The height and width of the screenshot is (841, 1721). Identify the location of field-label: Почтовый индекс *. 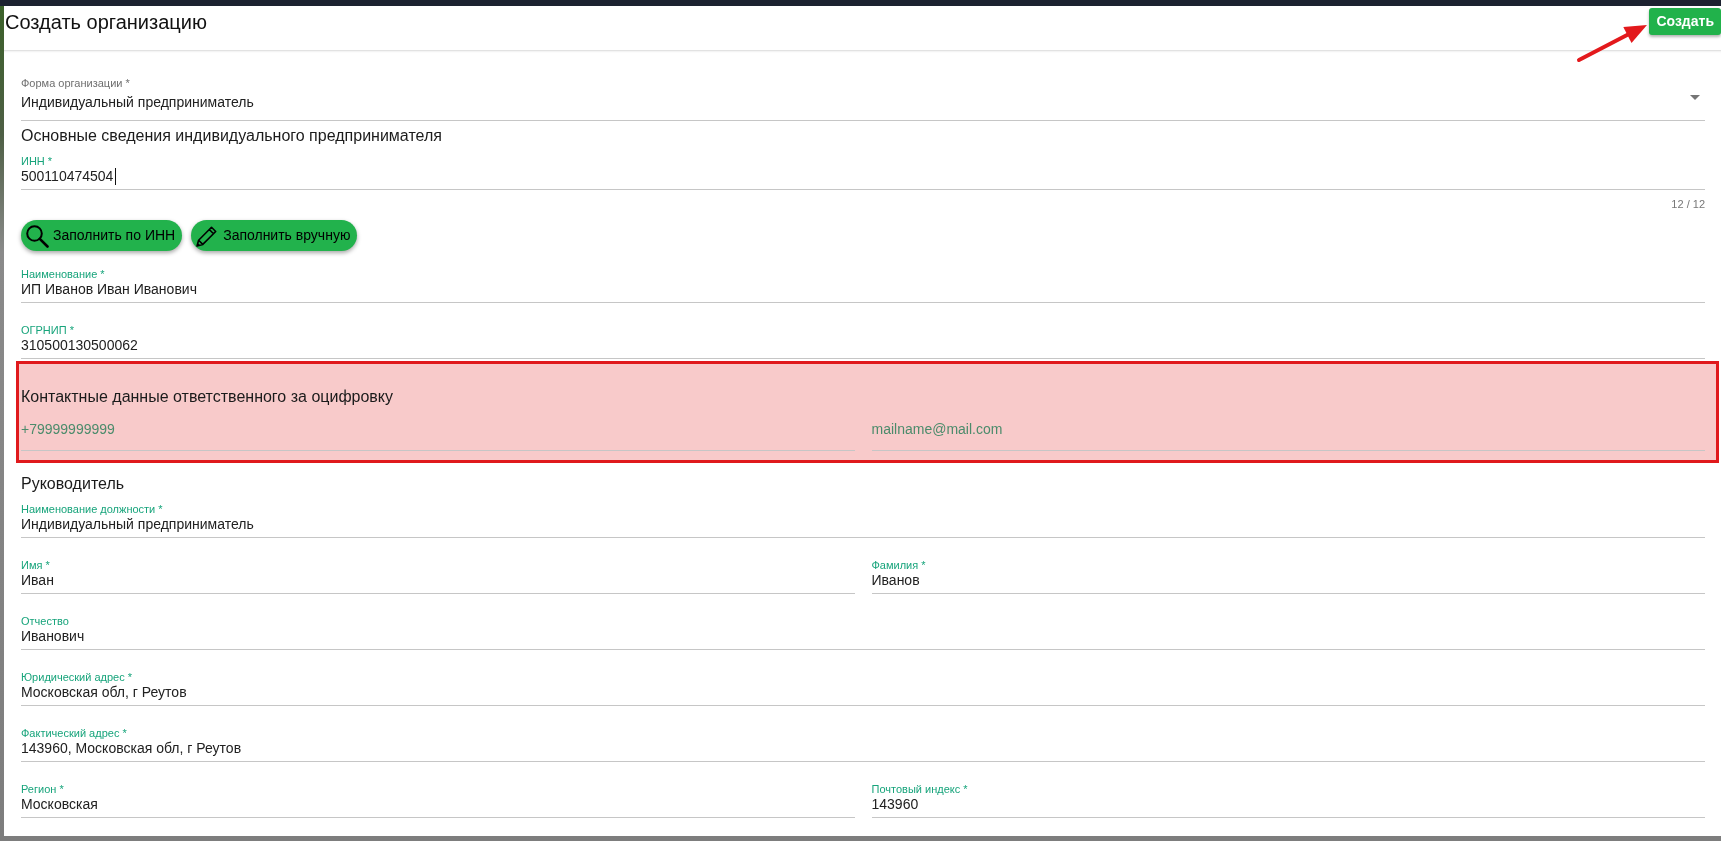
(920, 789).